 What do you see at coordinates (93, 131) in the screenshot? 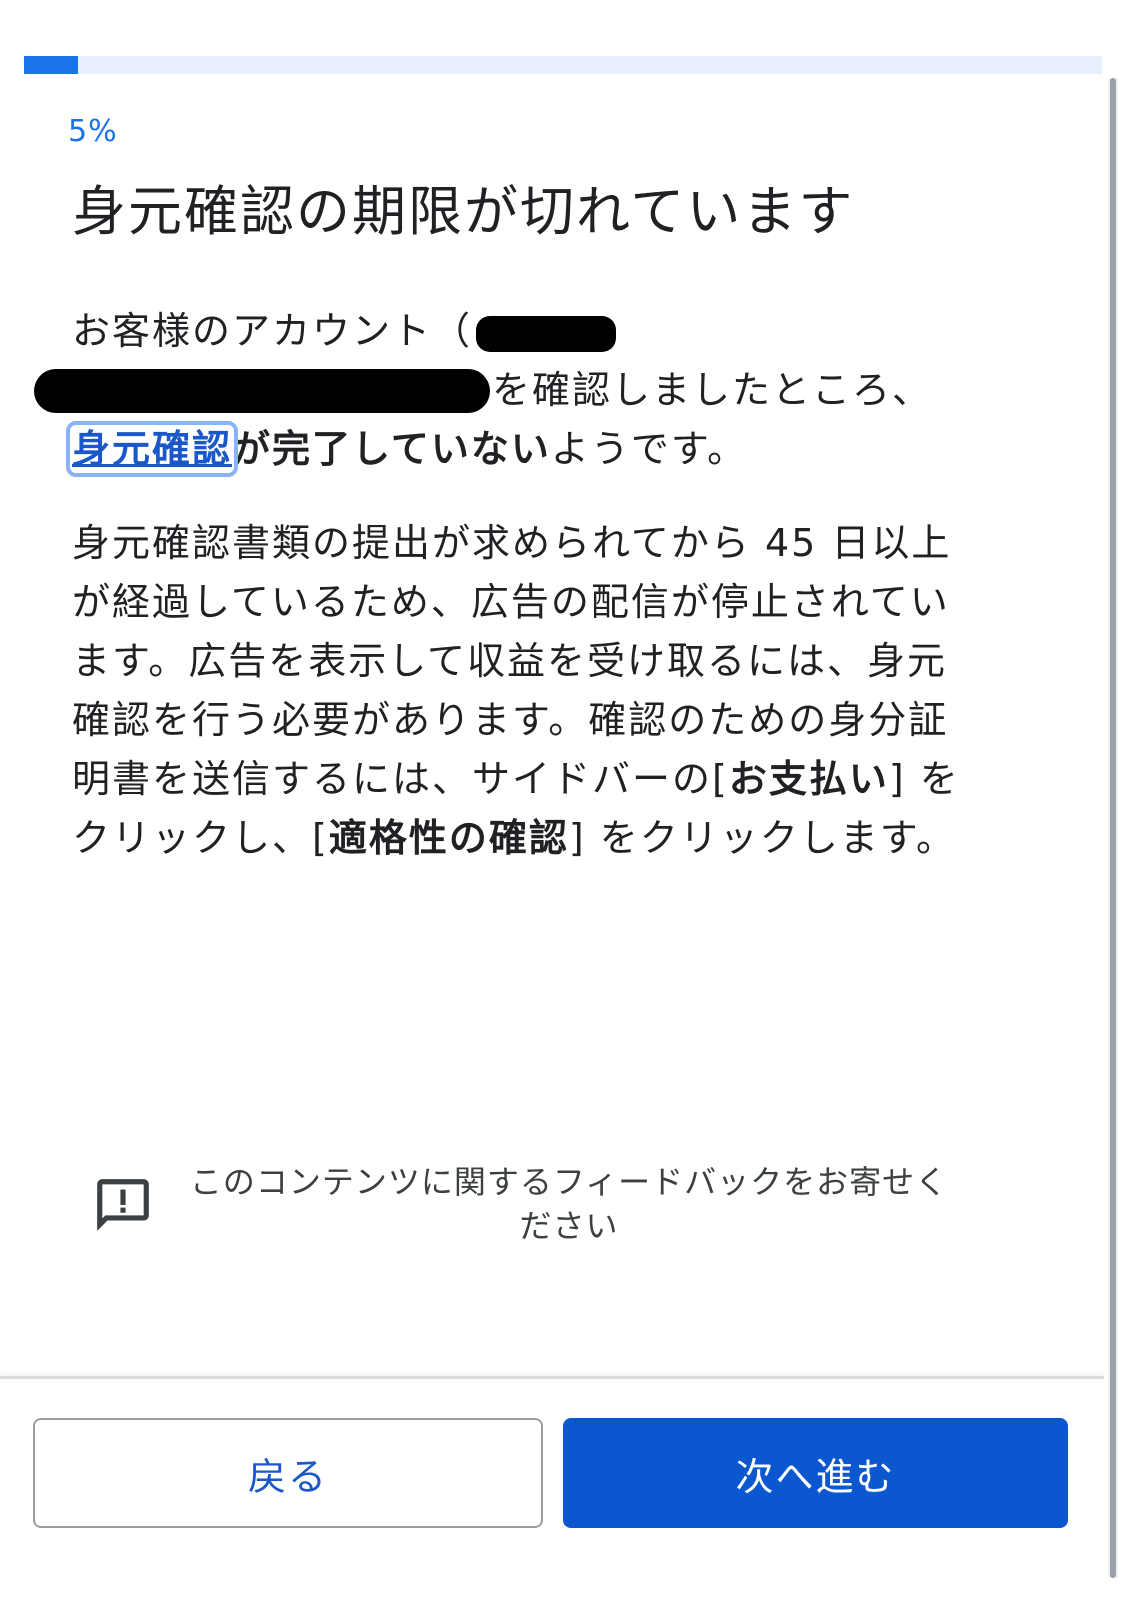
I see `progress-percent: 5%` at bounding box center [93, 131].